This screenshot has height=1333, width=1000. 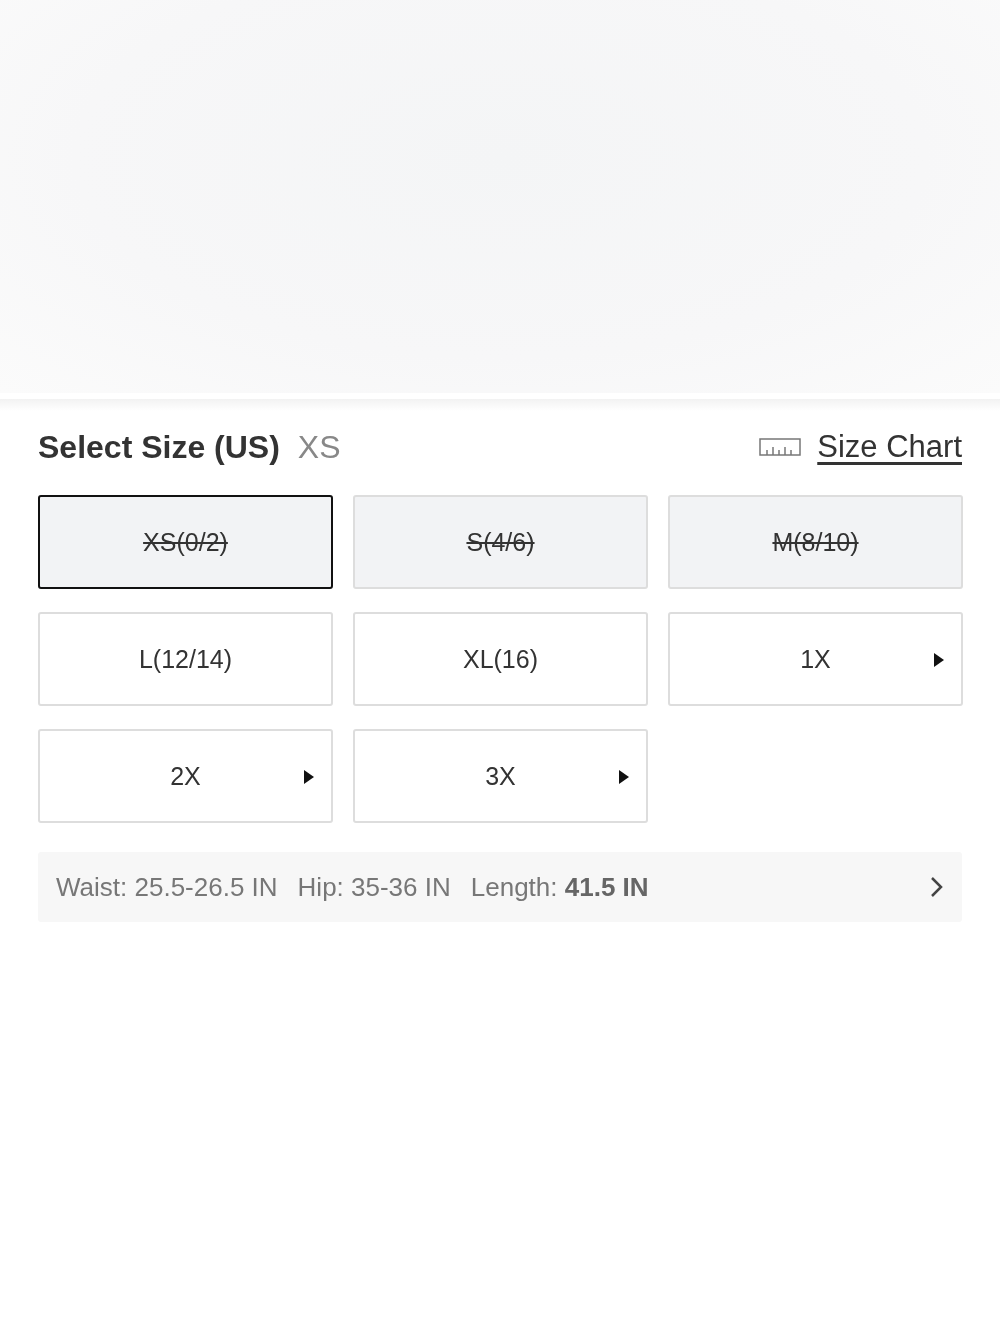 I want to click on size-option: 2X, so click(x=185, y=776).